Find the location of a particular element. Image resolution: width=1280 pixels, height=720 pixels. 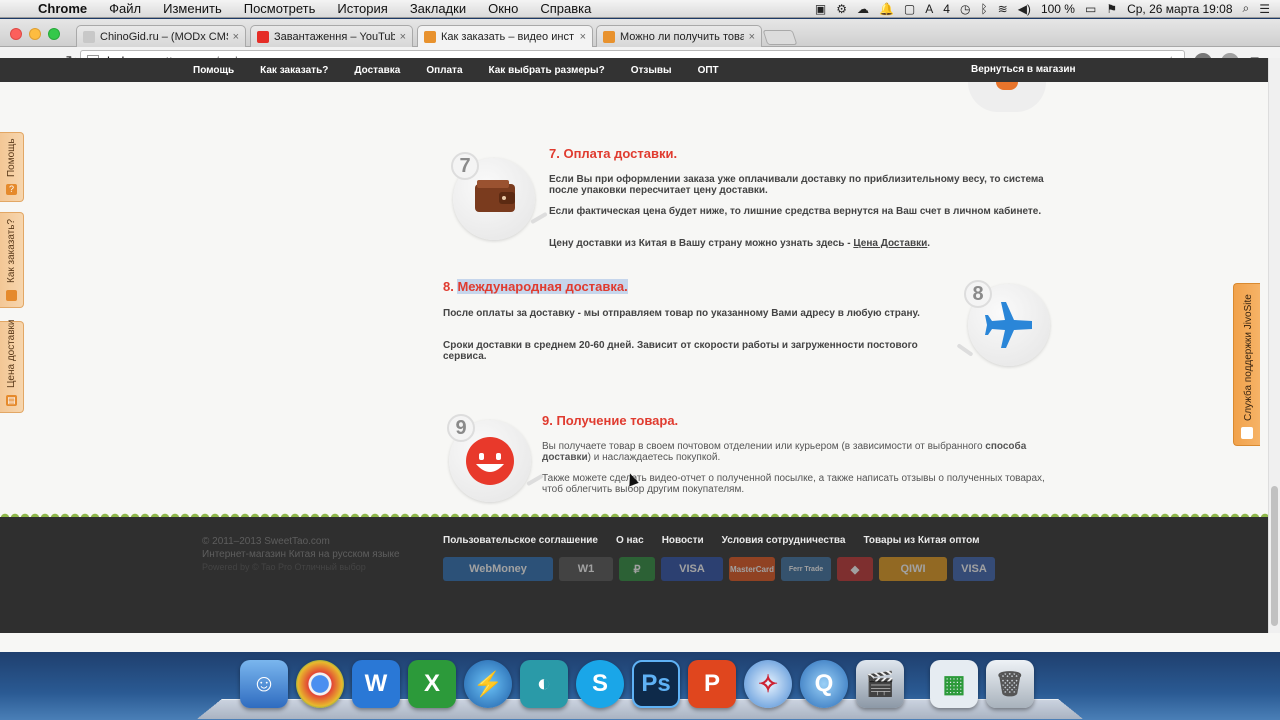

chat-bubble-icon is located at coordinates (1247, 433).